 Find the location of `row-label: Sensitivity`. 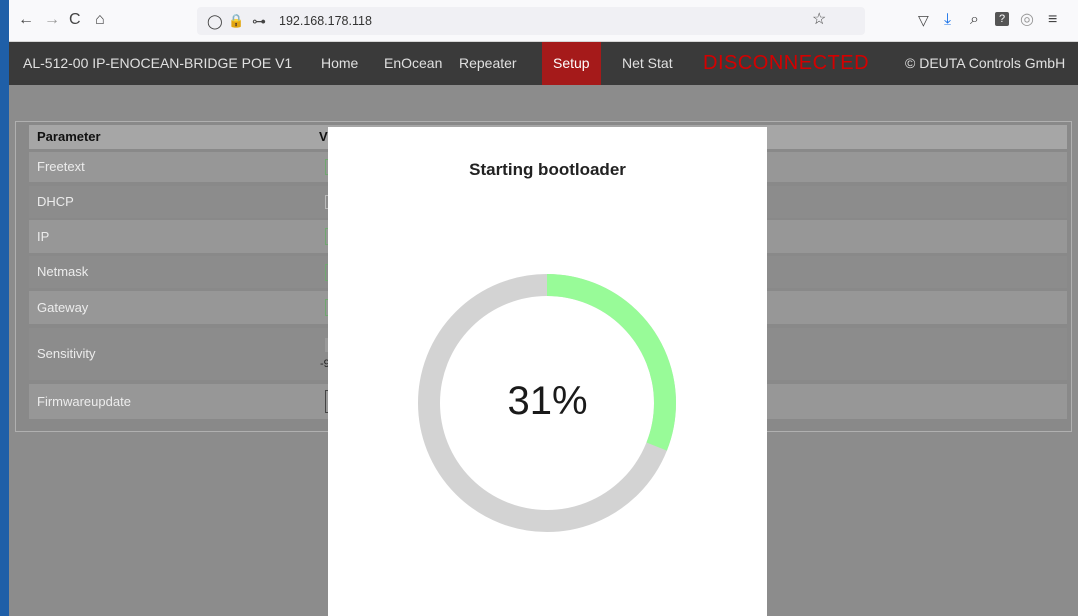

row-label: Sensitivity is located at coordinates (66, 353).